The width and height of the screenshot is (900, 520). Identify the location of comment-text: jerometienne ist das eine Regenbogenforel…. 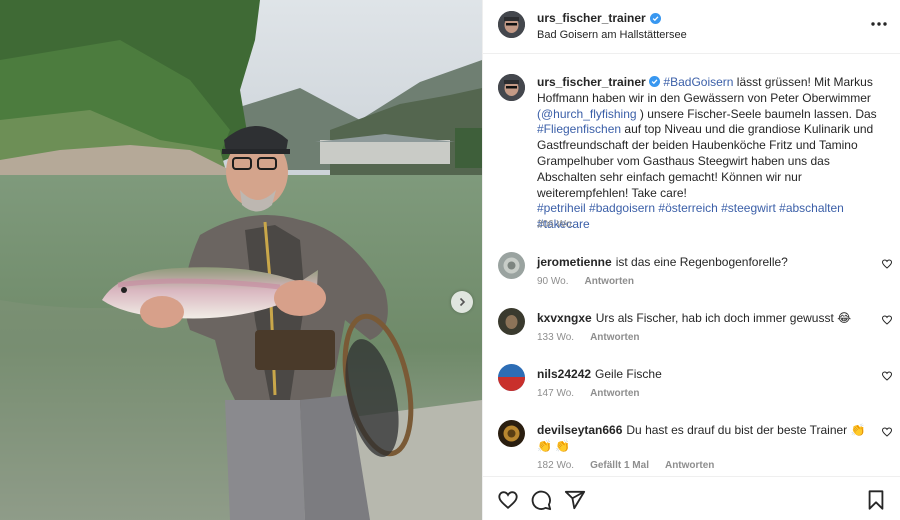
(702, 262).